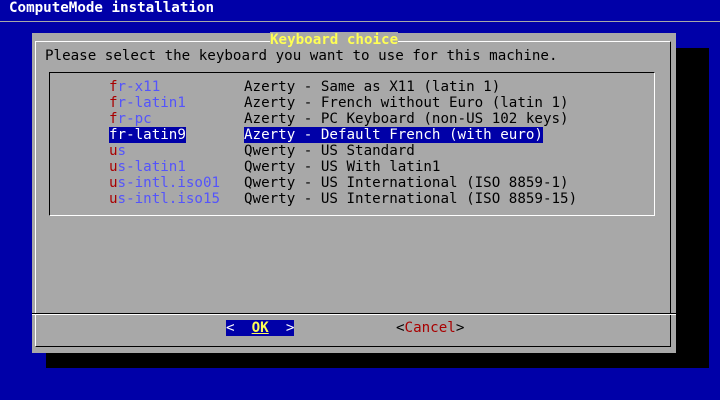 This screenshot has width=720, height=400. I want to click on cancel-left-bracket: <, so click(400, 328).